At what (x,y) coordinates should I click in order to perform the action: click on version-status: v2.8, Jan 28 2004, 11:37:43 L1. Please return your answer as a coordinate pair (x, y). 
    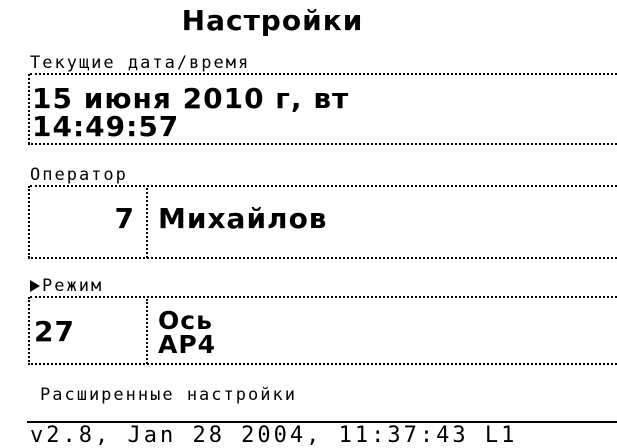
    Looking at the image, I should click on (274, 435).